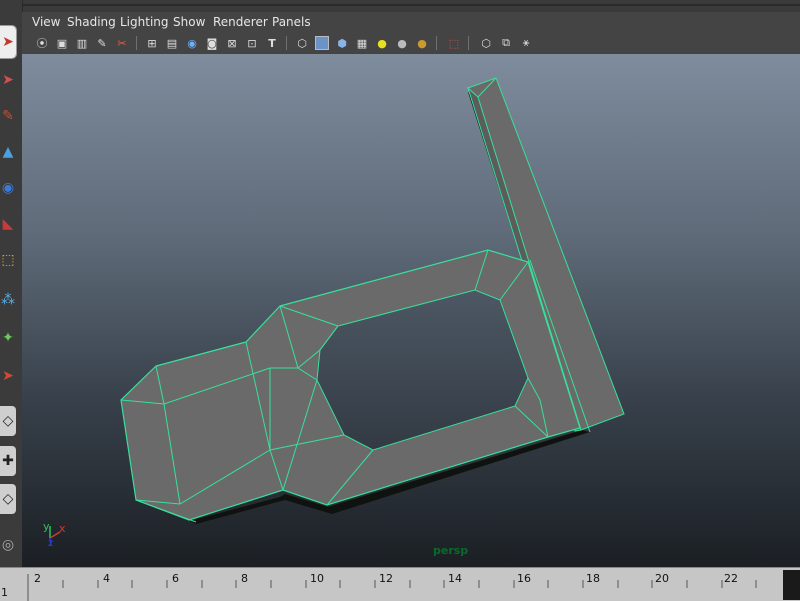 This screenshot has height=601, width=800. I want to click on axis-x-label: x, so click(62, 528).